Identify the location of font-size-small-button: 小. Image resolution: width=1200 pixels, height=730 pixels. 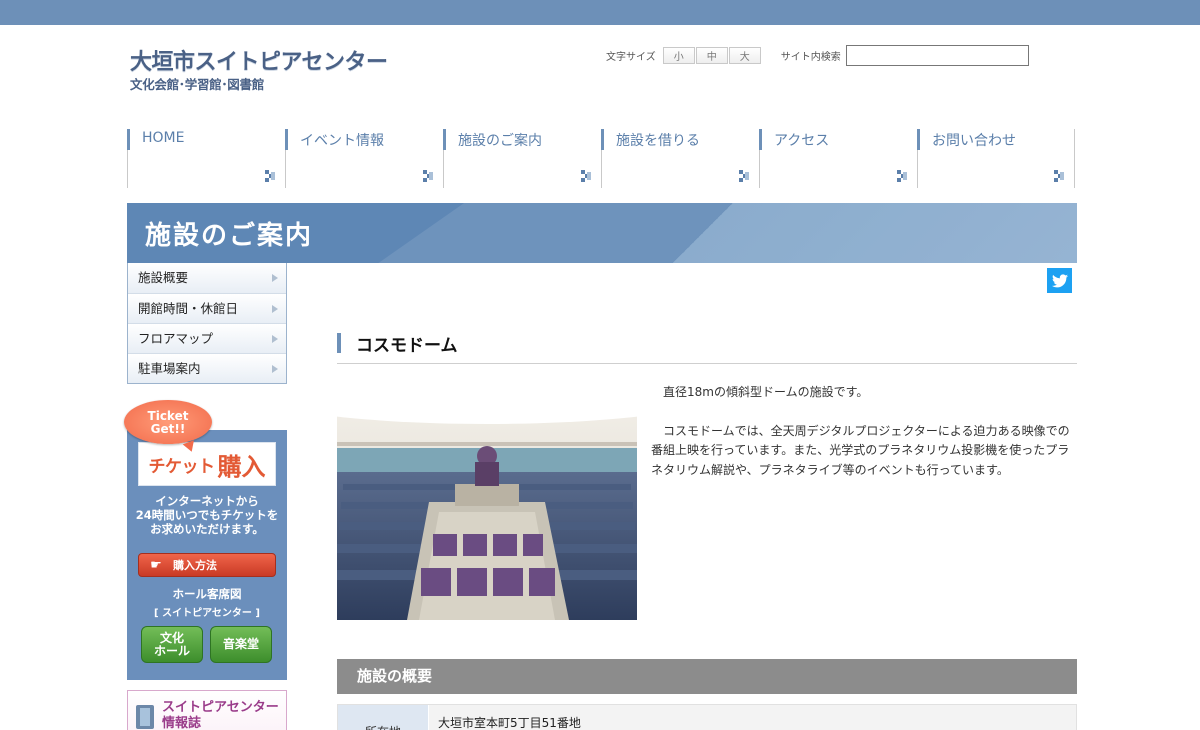
(678, 55).